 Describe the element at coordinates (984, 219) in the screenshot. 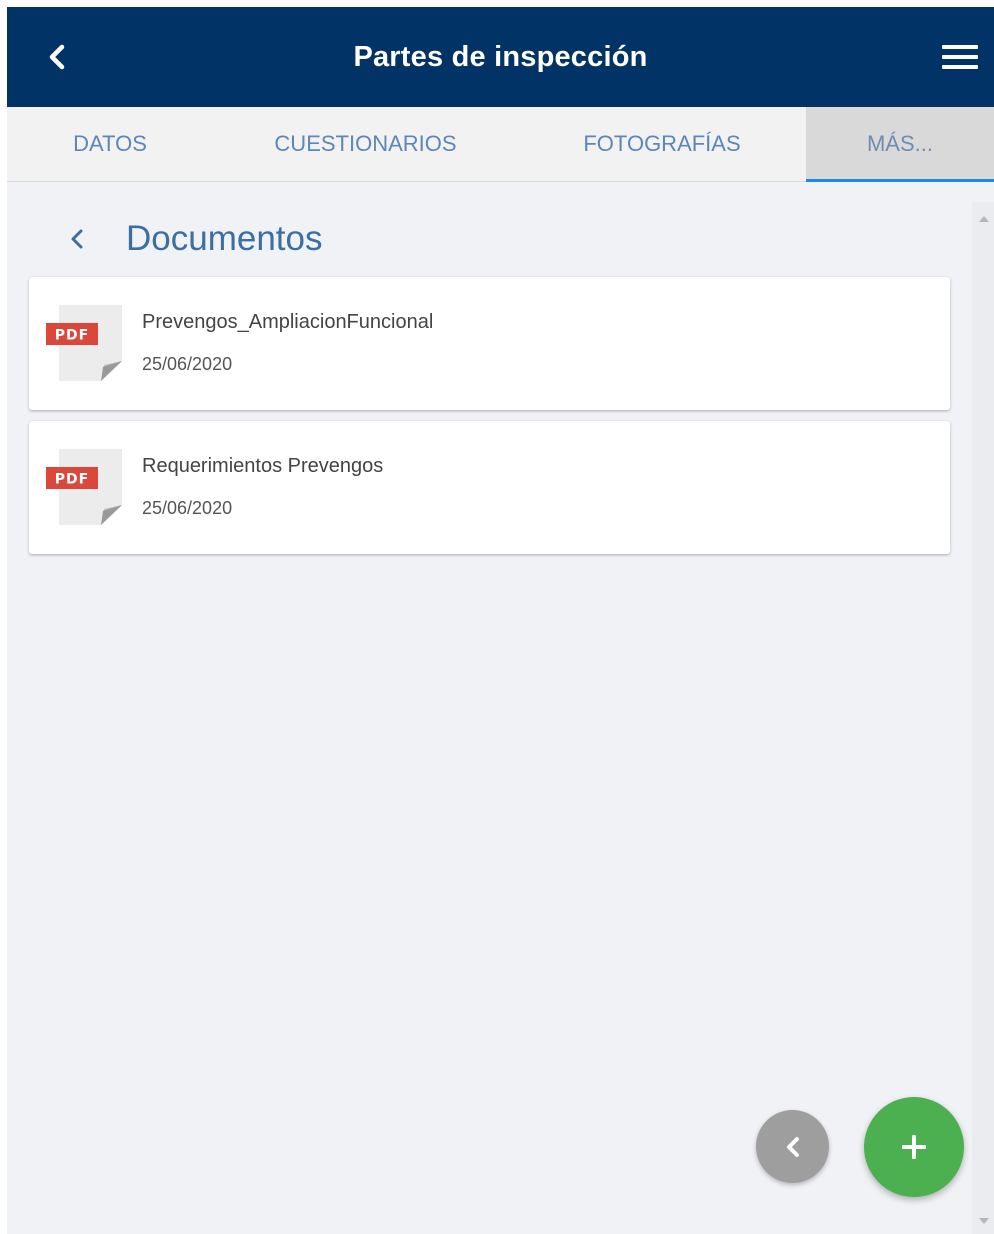

I see `scroll-up-arrow-icon` at that location.